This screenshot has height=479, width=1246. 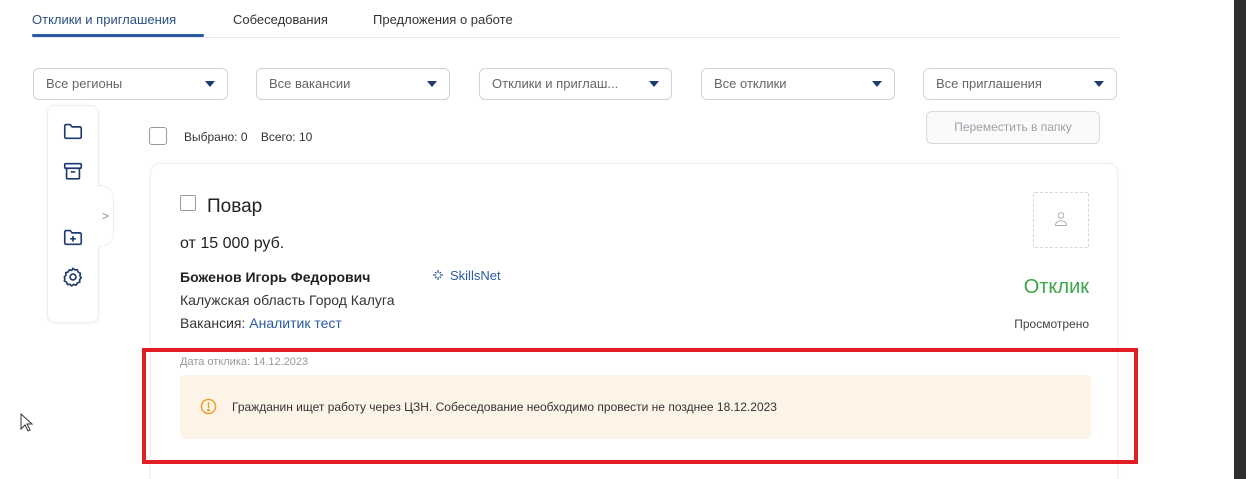 I want to click on total-count: Всего: 10, so click(x=286, y=137).